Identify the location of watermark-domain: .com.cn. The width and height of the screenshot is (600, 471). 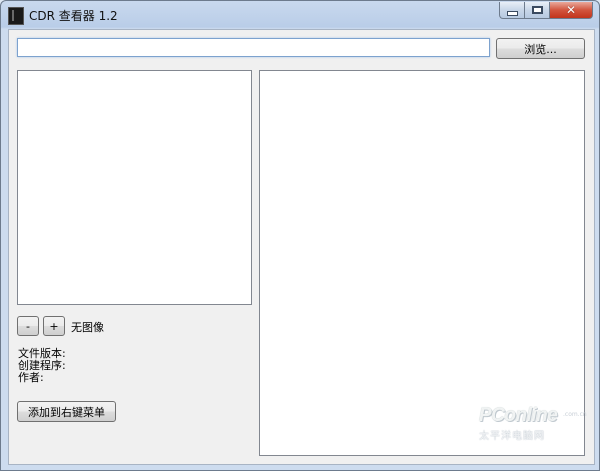
(575, 414).